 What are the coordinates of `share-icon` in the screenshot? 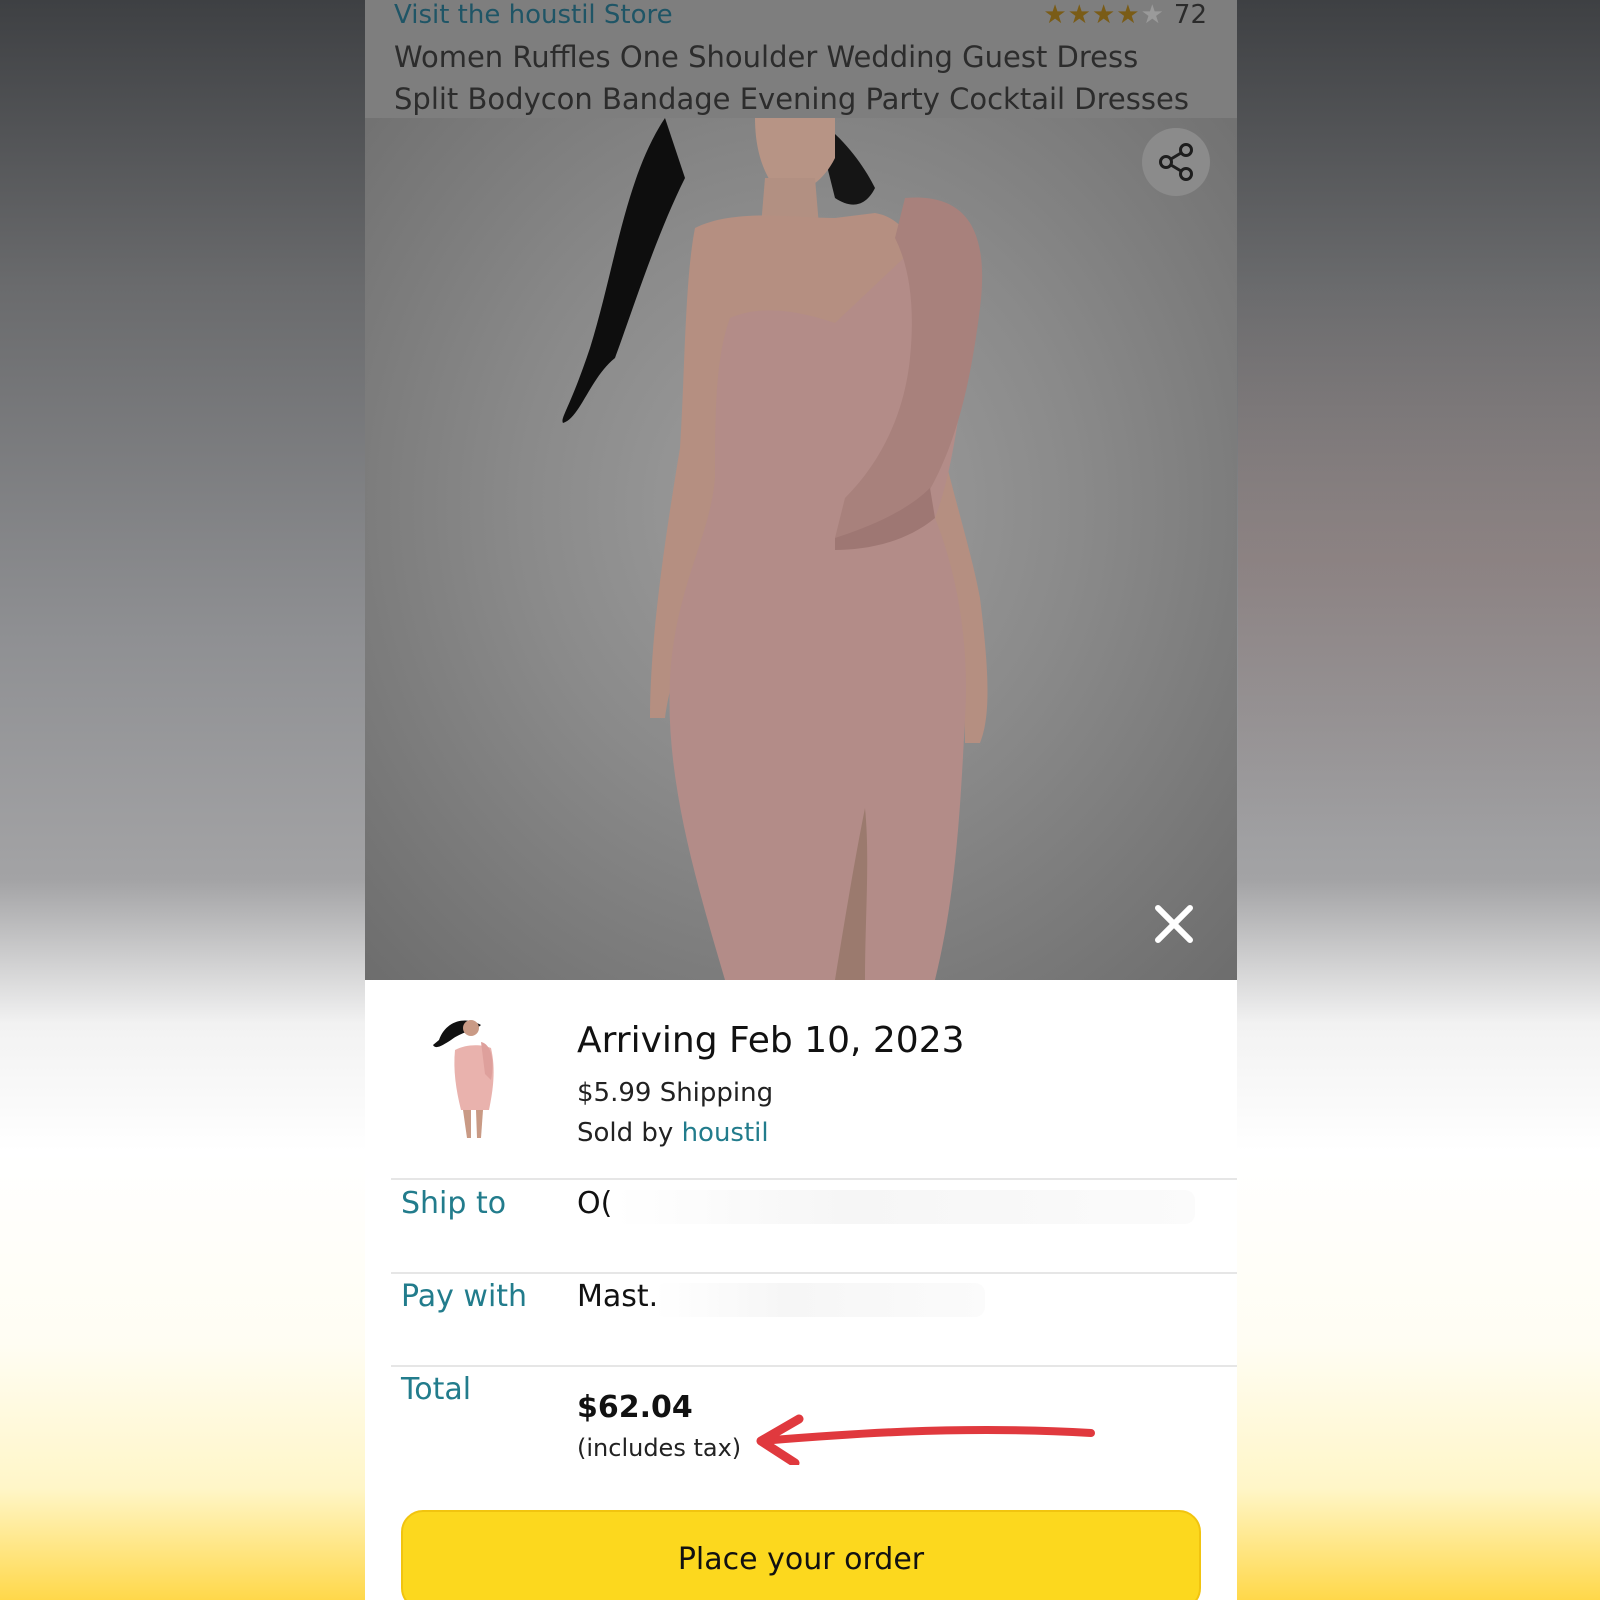 It's located at (1176, 162).